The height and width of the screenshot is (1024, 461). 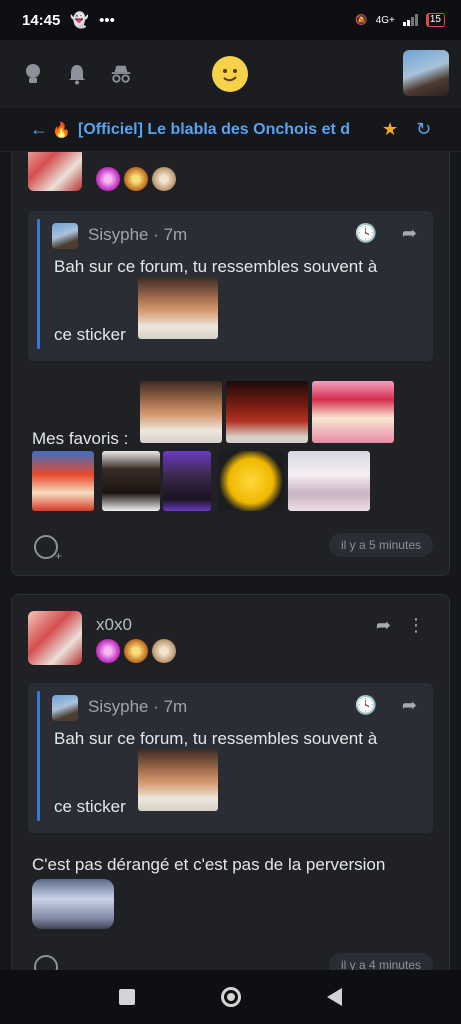 What do you see at coordinates (80, 438) in the screenshot?
I see `post-text: Mes favoris :` at bounding box center [80, 438].